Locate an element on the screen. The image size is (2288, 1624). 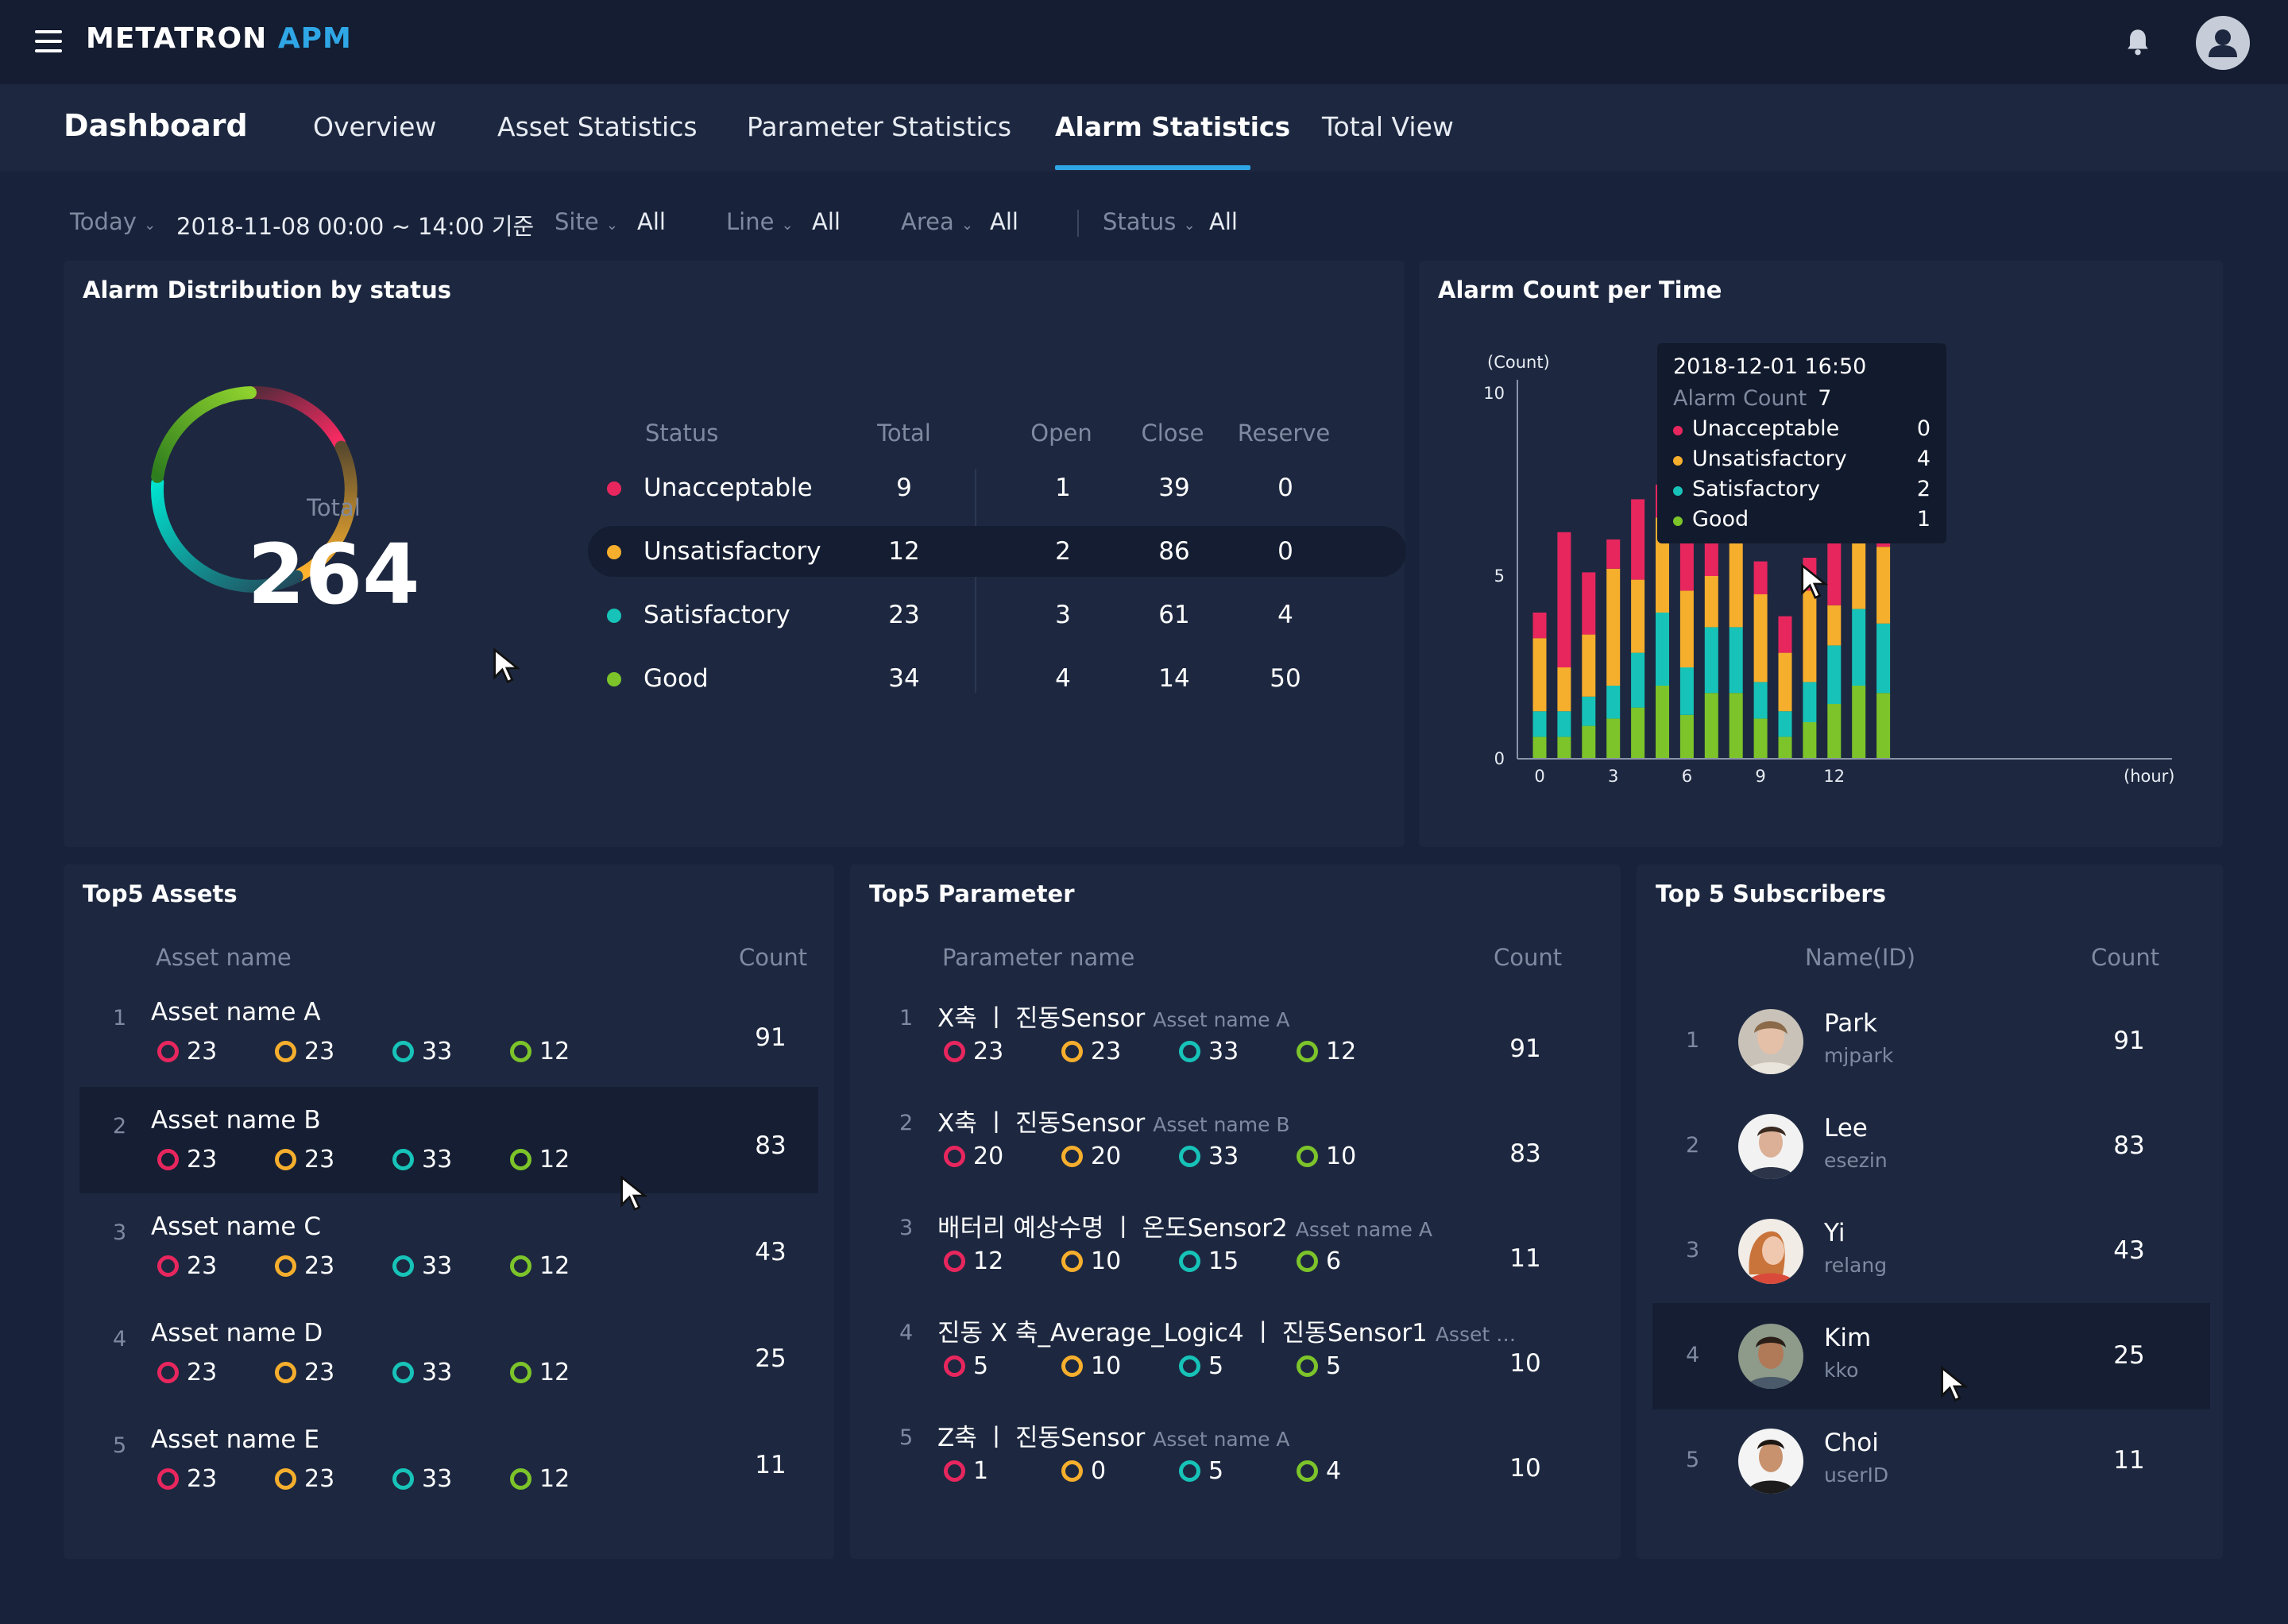
status-dropdown: Status ⌄ is located at coordinates (1149, 221).